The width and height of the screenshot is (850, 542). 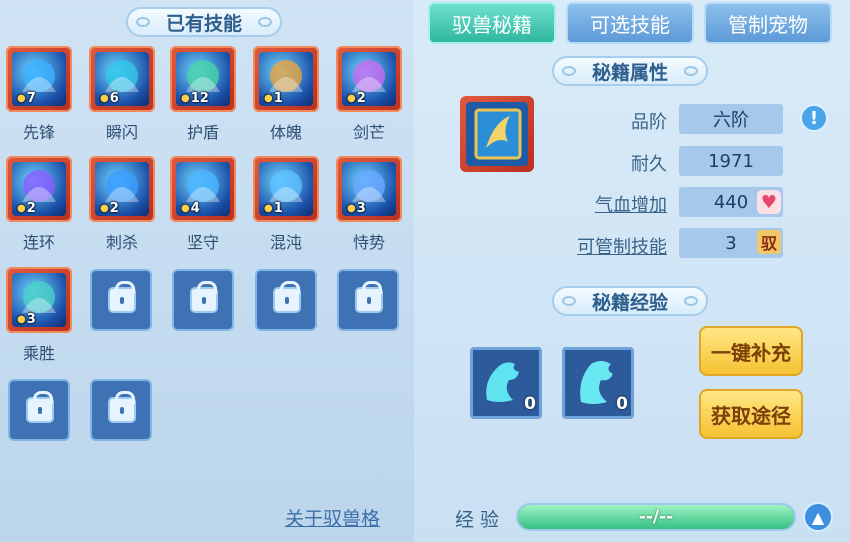 What do you see at coordinates (492, 23) in the screenshot?
I see `tab-0: 驭兽秘籍` at bounding box center [492, 23].